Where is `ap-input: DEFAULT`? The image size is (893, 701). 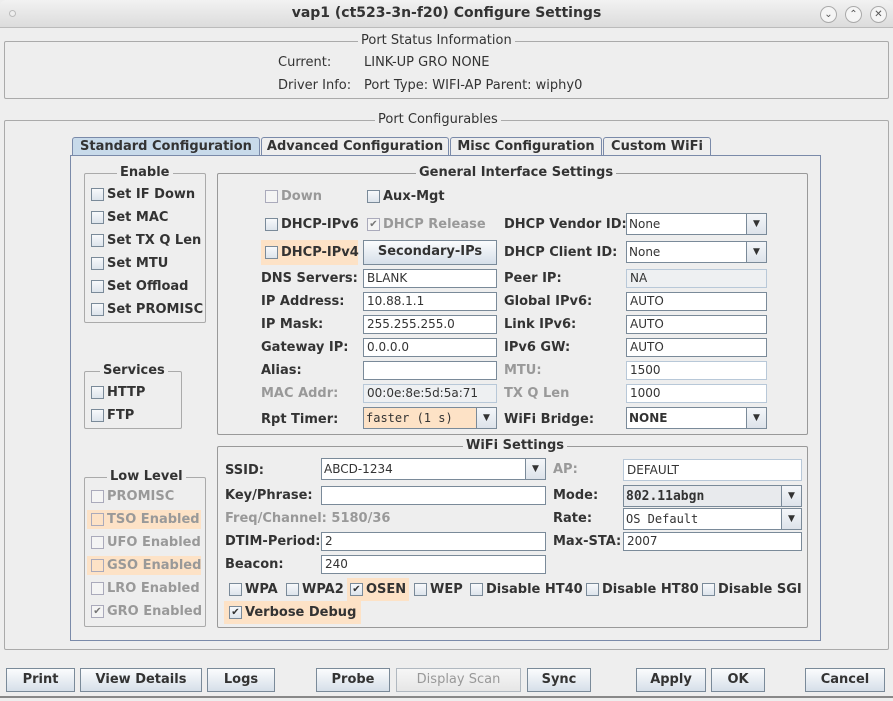
ap-input: DEFAULT is located at coordinates (712, 470).